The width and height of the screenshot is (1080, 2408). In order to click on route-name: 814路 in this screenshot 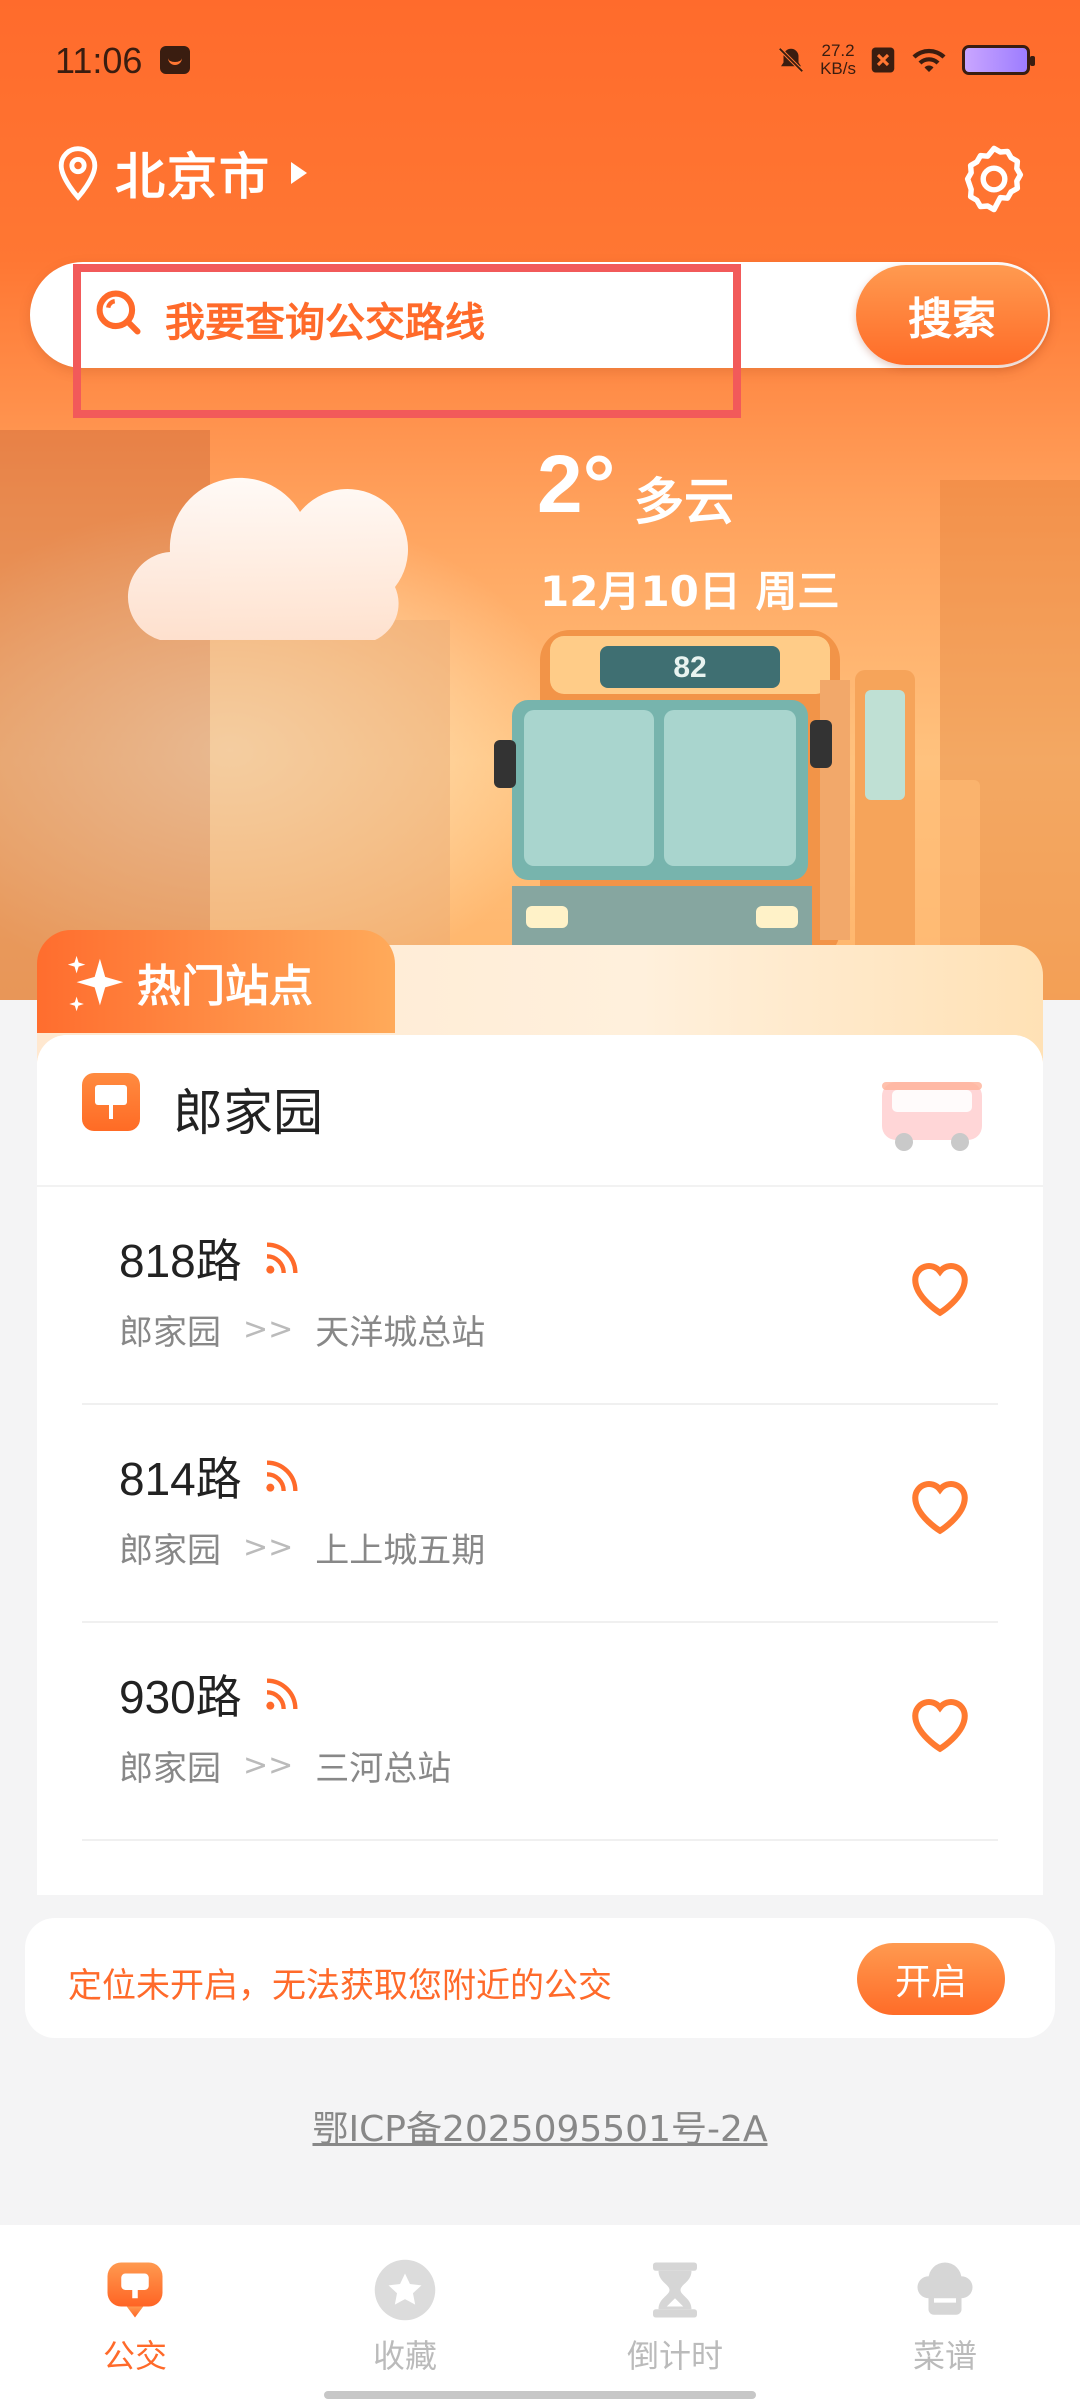, I will do `click(180, 1479)`.